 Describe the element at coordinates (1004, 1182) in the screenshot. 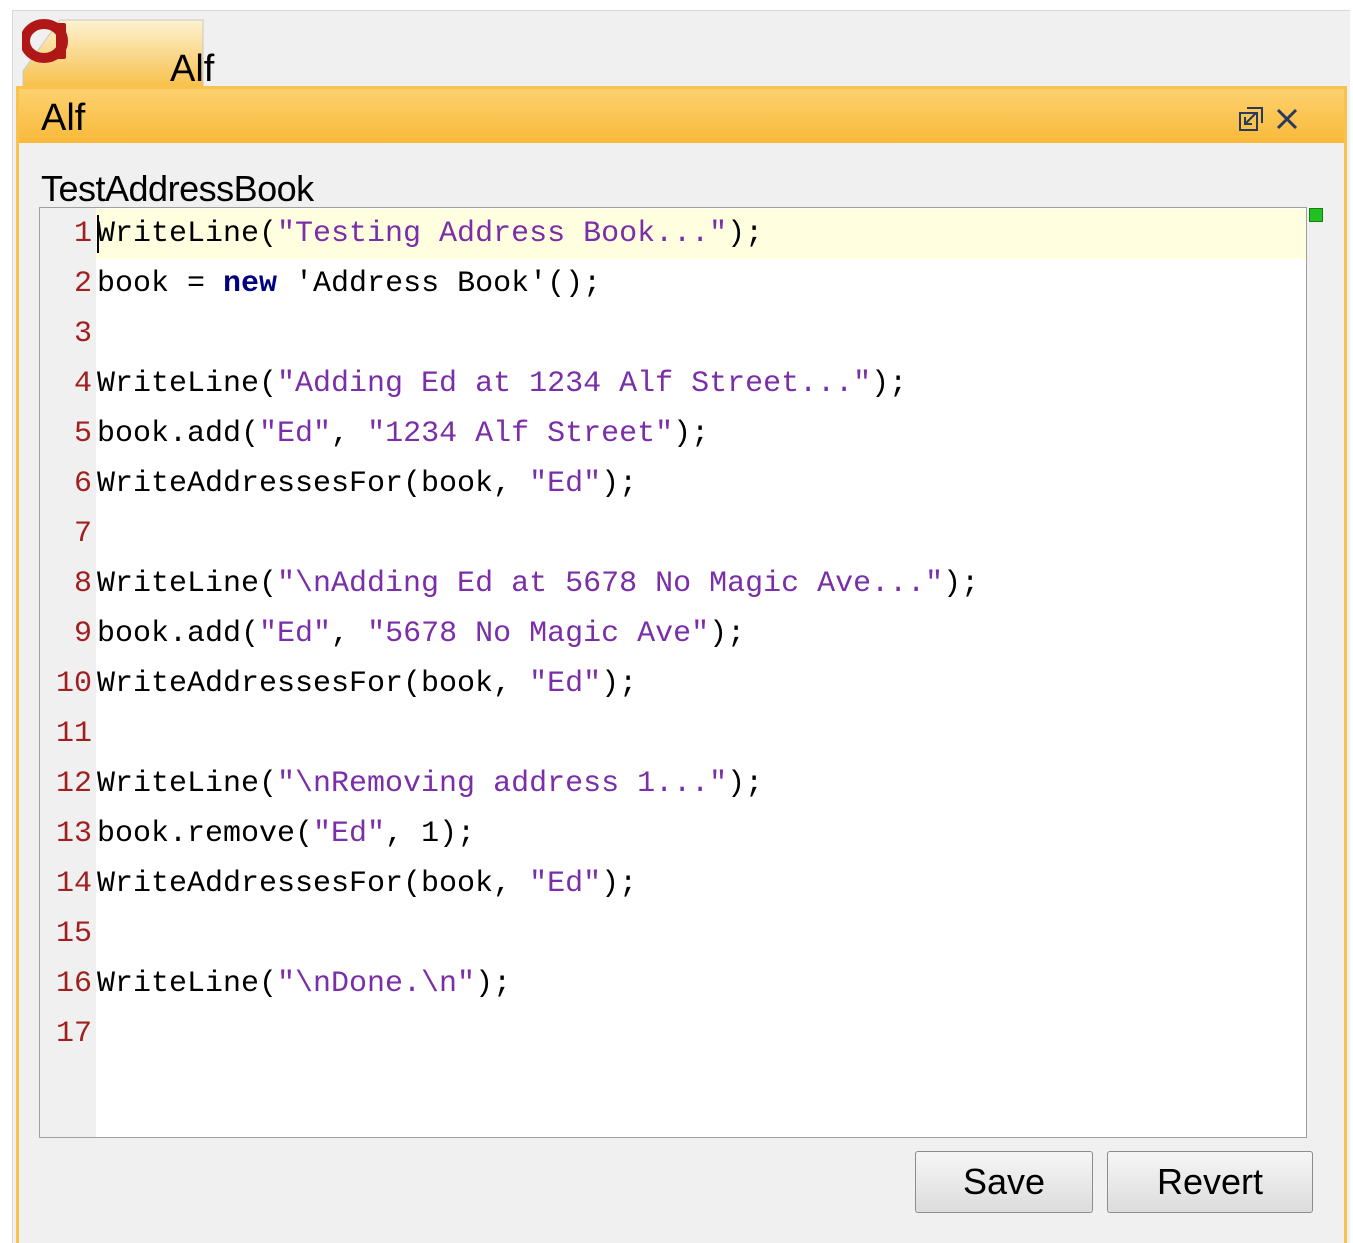

I see `save-button: Save` at that location.